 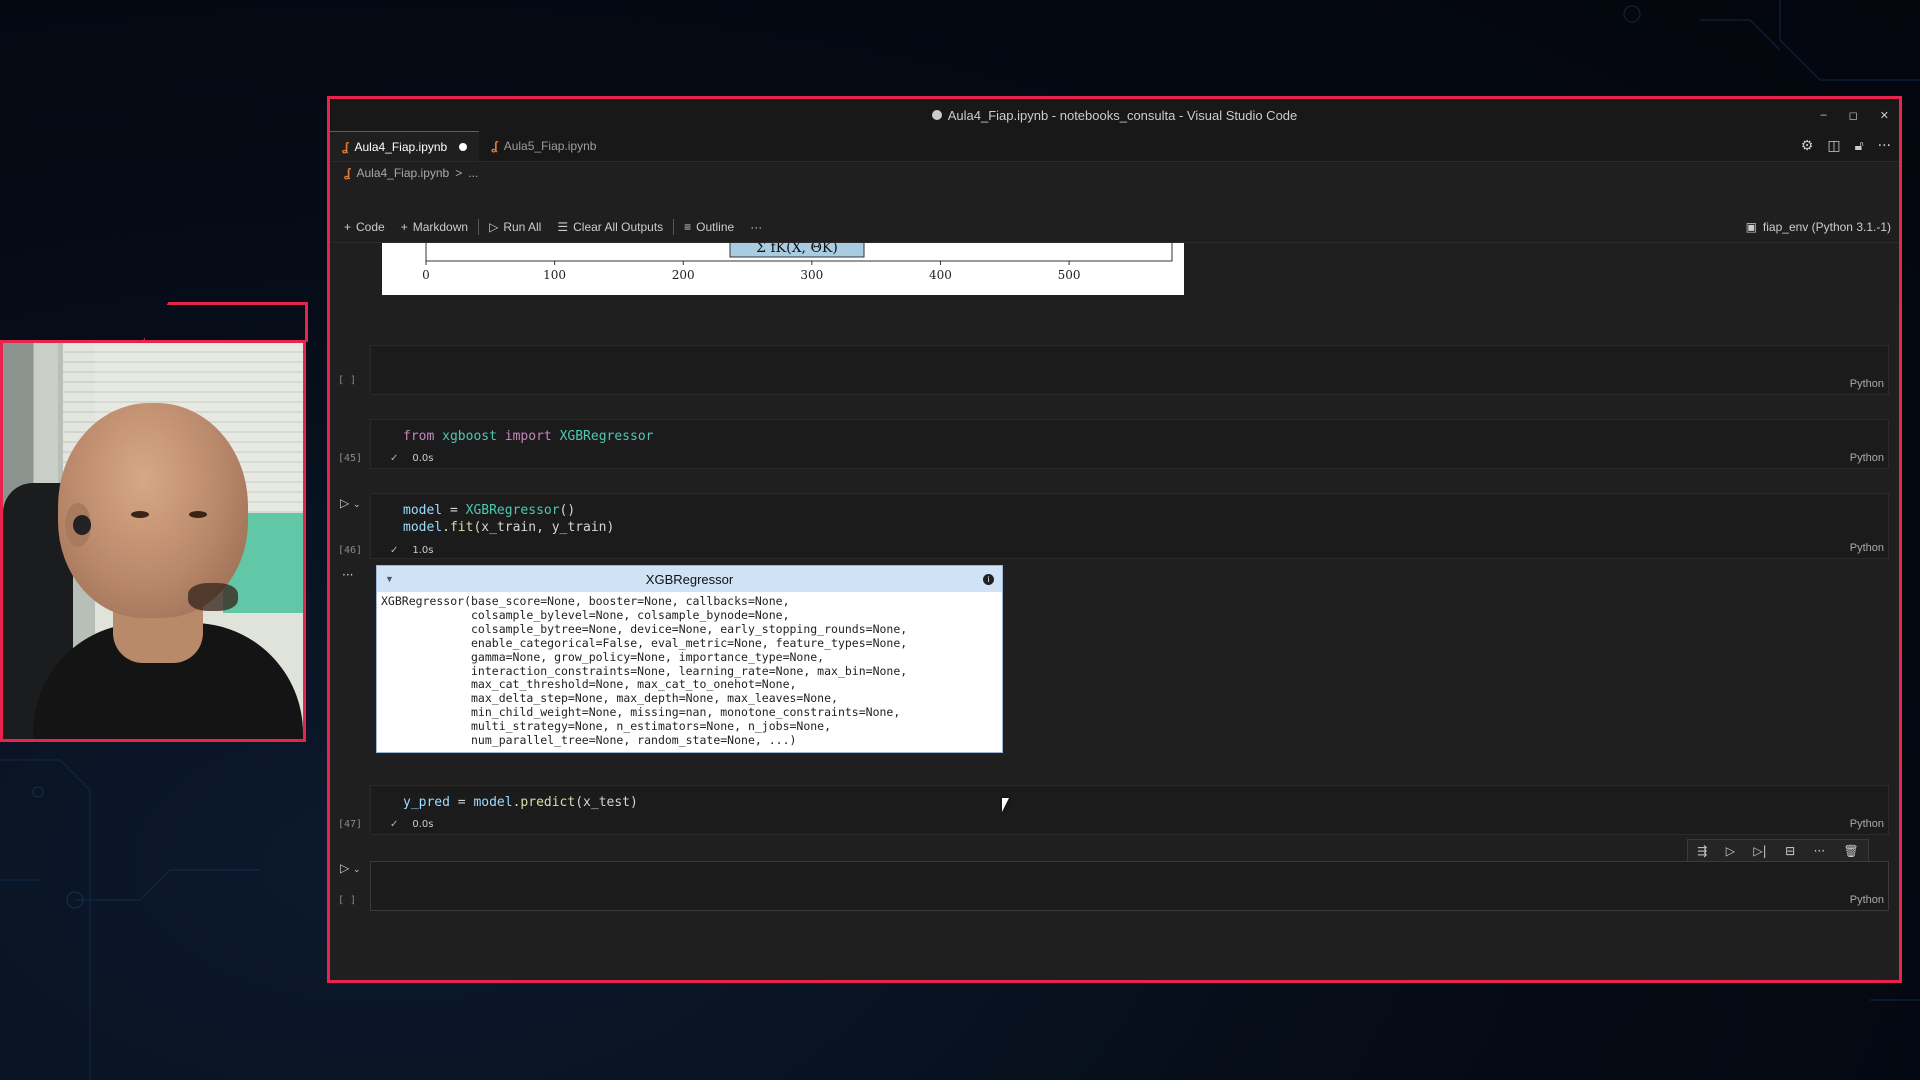 What do you see at coordinates (389, 579) in the screenshot?
I see `collapse-arrow-icon: ▼` at bounding box center [389, 579].